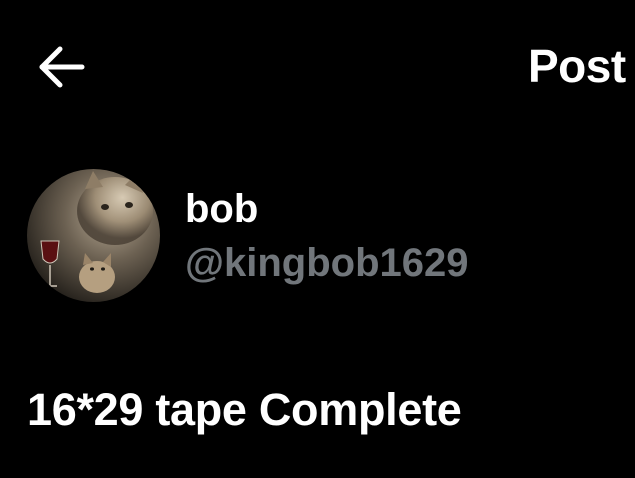 This screenshot has height=478, width=635. Describe the element at coordinates (327, 263) in the screenshot. I see `author-handle: @kingbob1629` at that location.